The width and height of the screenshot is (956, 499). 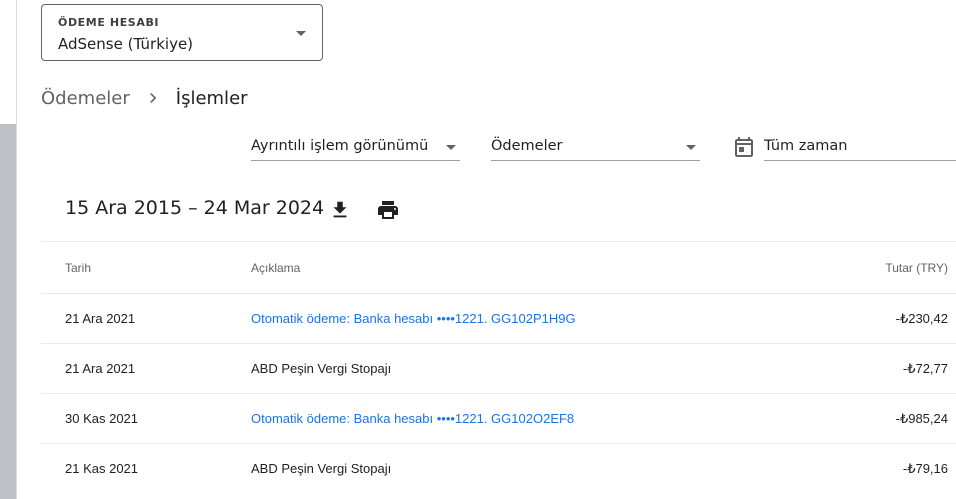 I want to click on breadcrumb: Ödemeler İşlemler, so click(x=144, y=98).